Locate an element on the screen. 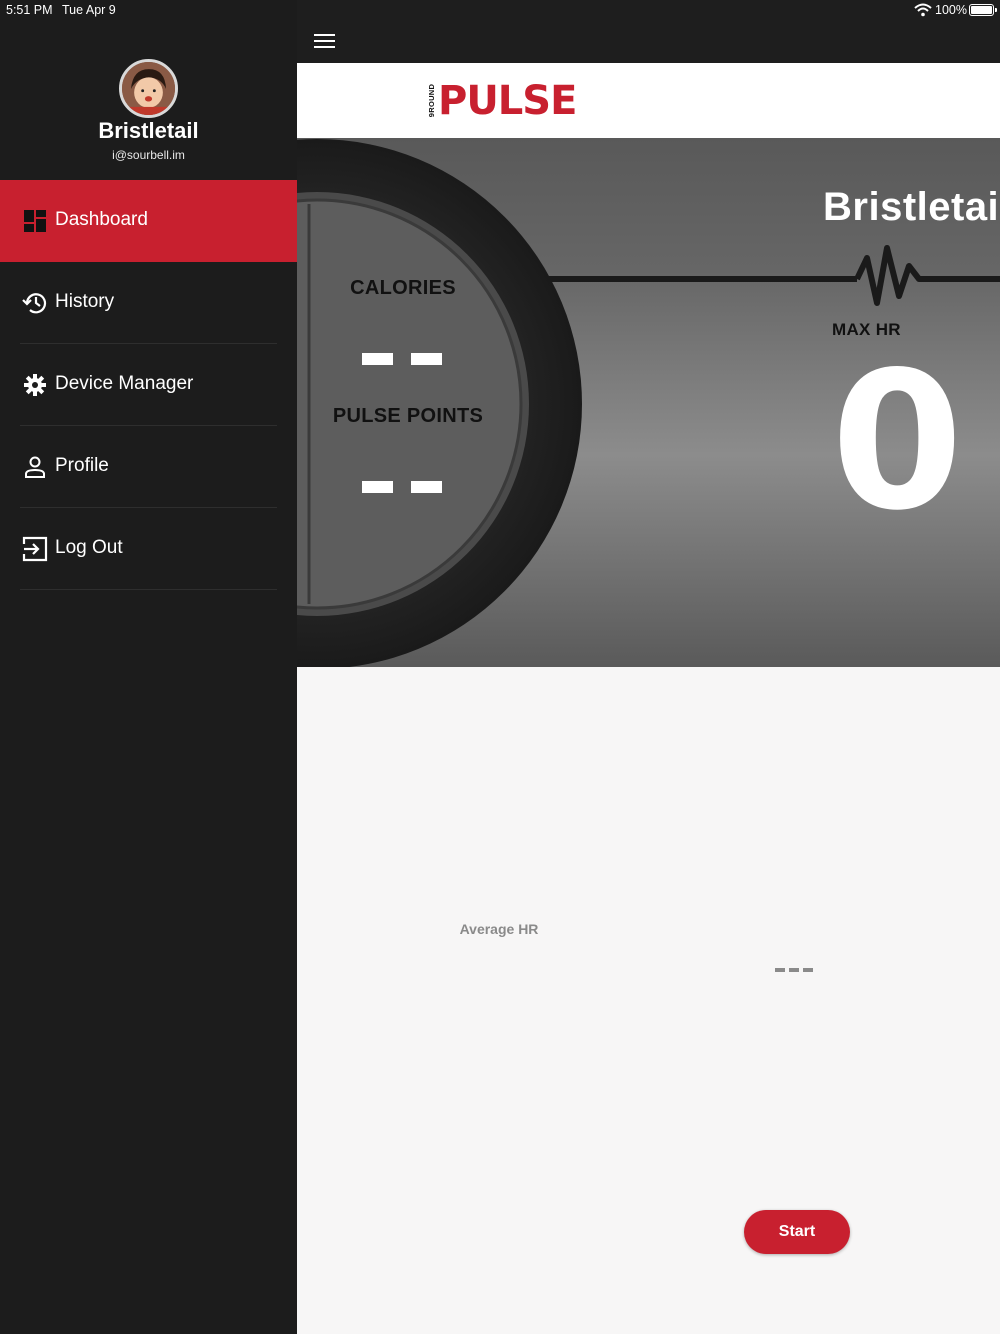  dashboard-icon is located at coordinates (35, 221).